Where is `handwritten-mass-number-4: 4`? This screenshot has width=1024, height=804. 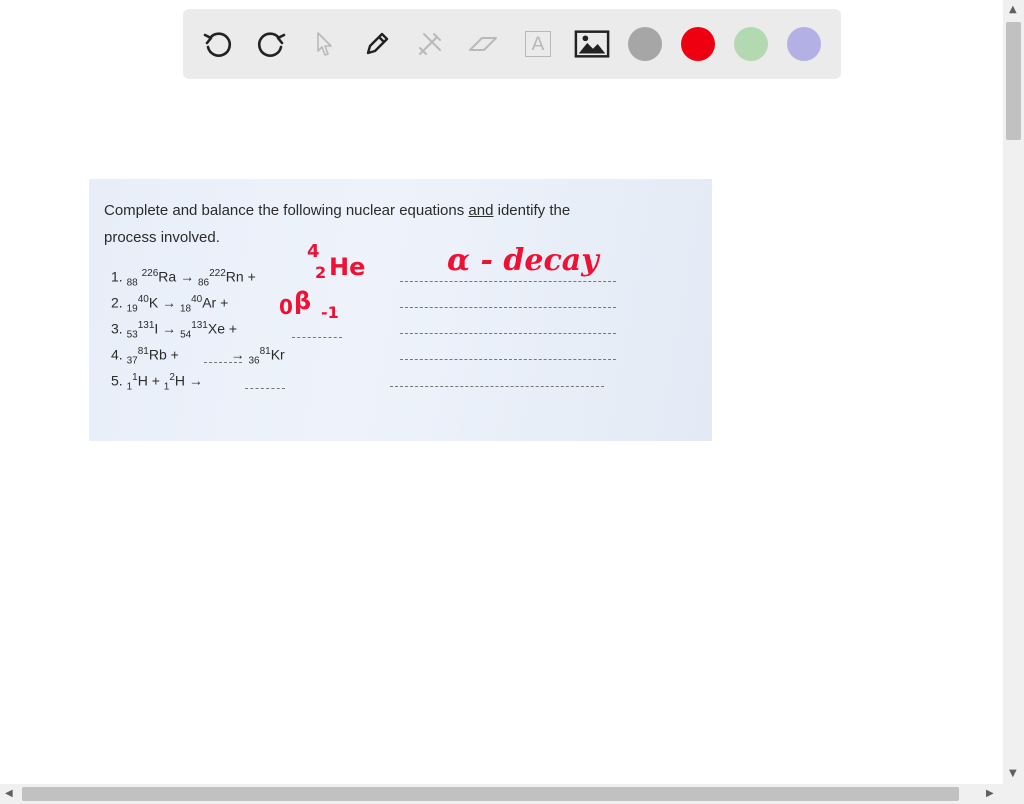 handwritten-mass-number-4: 4 is located at coordinates (313, 251).